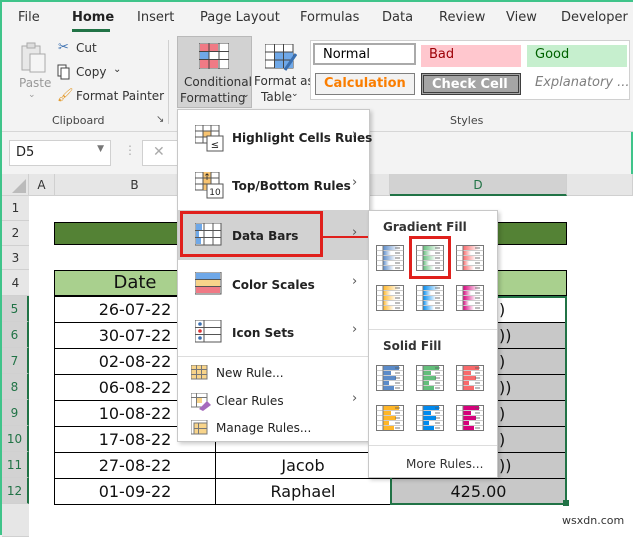 The height and width of the screenshot is (537, 633). I want to click on row-header-9: 9, so click(15, 413).